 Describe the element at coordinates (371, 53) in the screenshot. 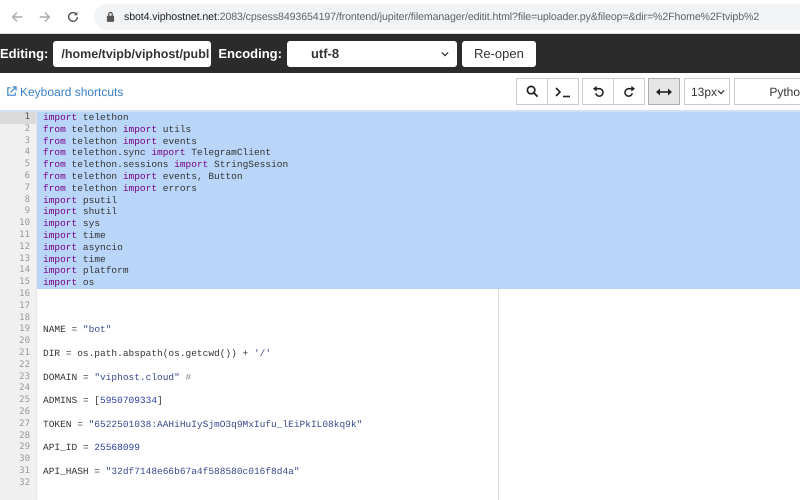

I see `encoding-select: utf-8` at that location.